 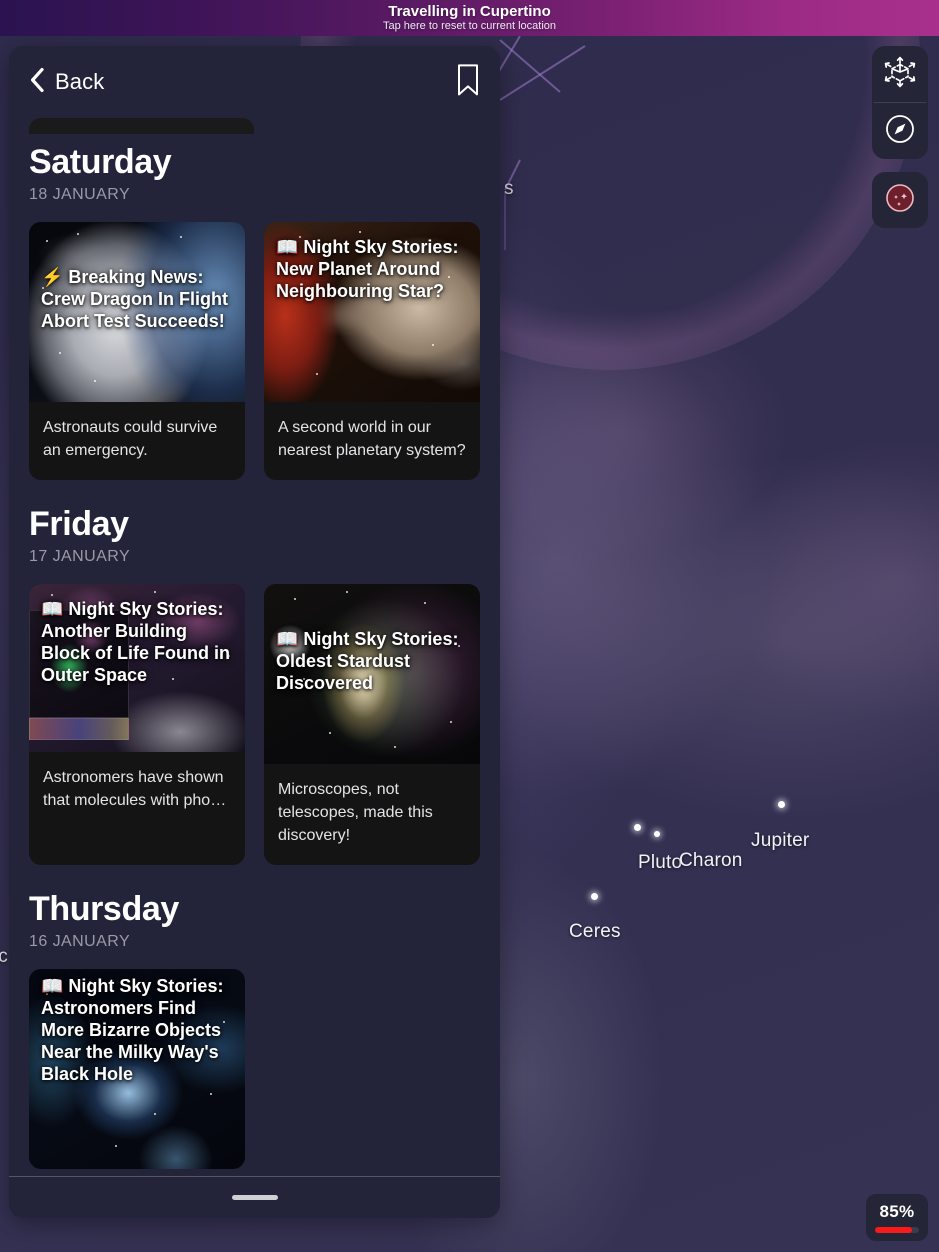 I want to click on sky-label-pluto: Pluto, so click(x=660, y=863).